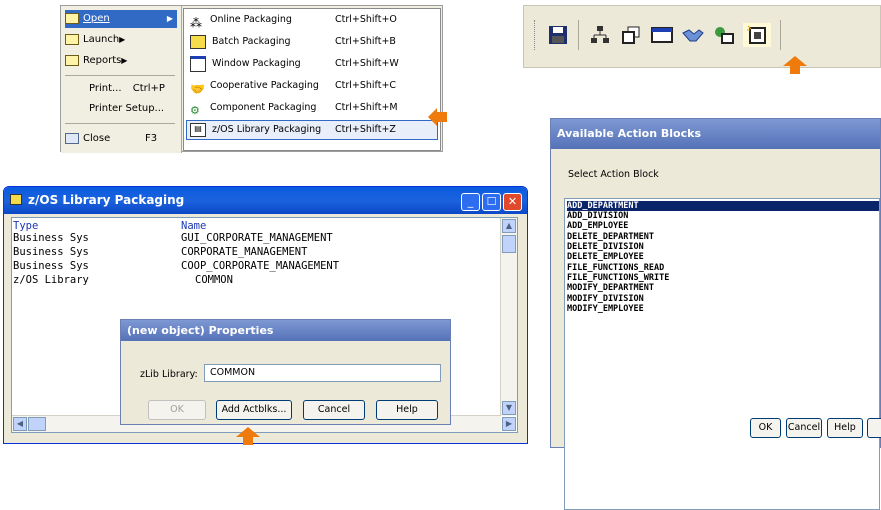  I want to click on scroll-down-button: ▼, so click(509, 408).